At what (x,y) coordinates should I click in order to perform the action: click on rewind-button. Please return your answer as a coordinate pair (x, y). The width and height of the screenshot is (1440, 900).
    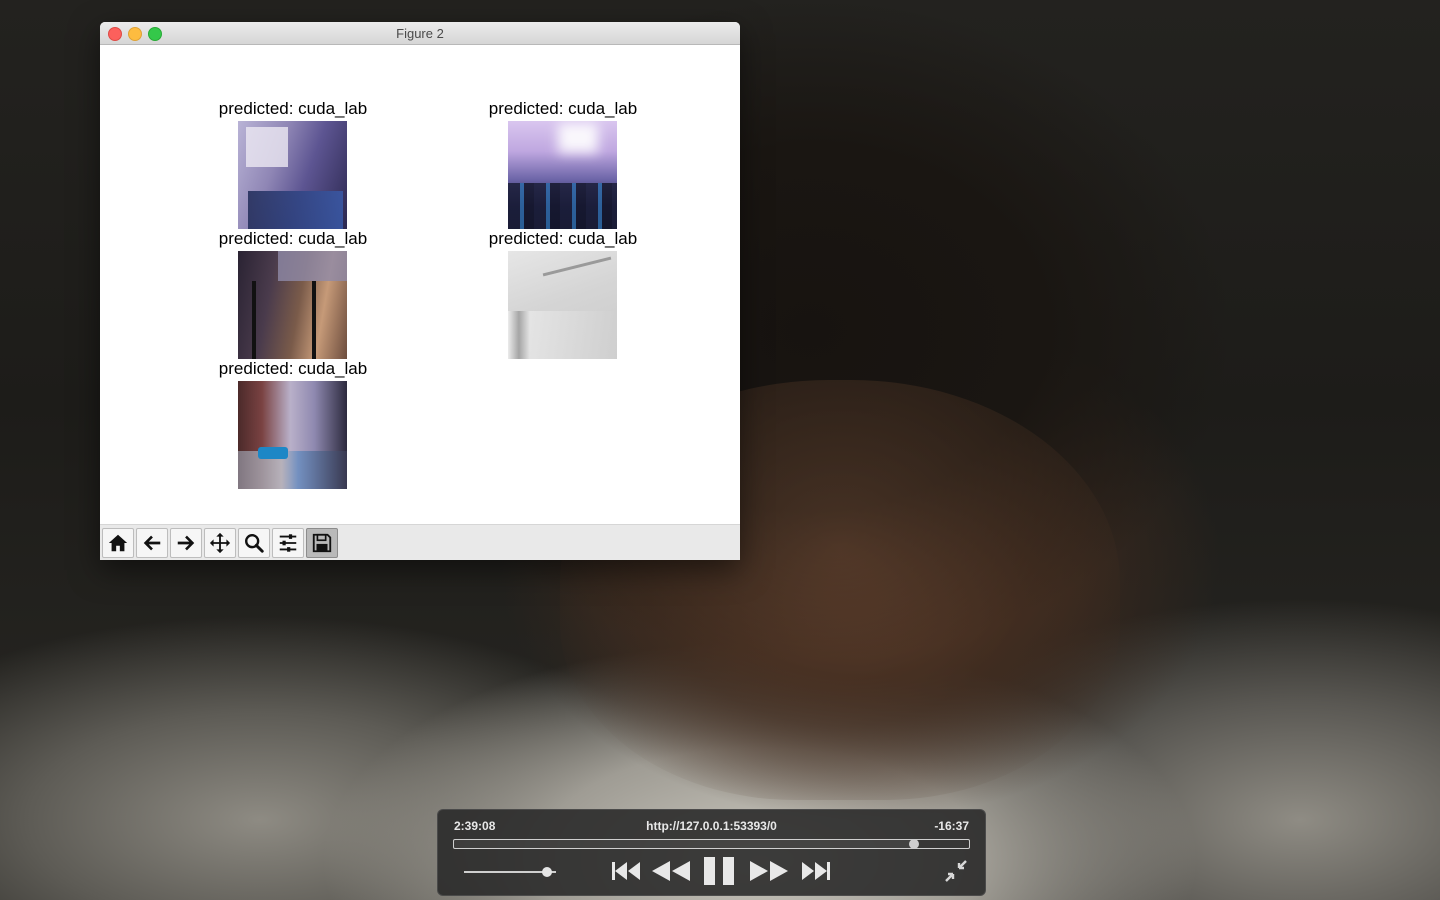
    Looking at the image, I should click on (671, 871).